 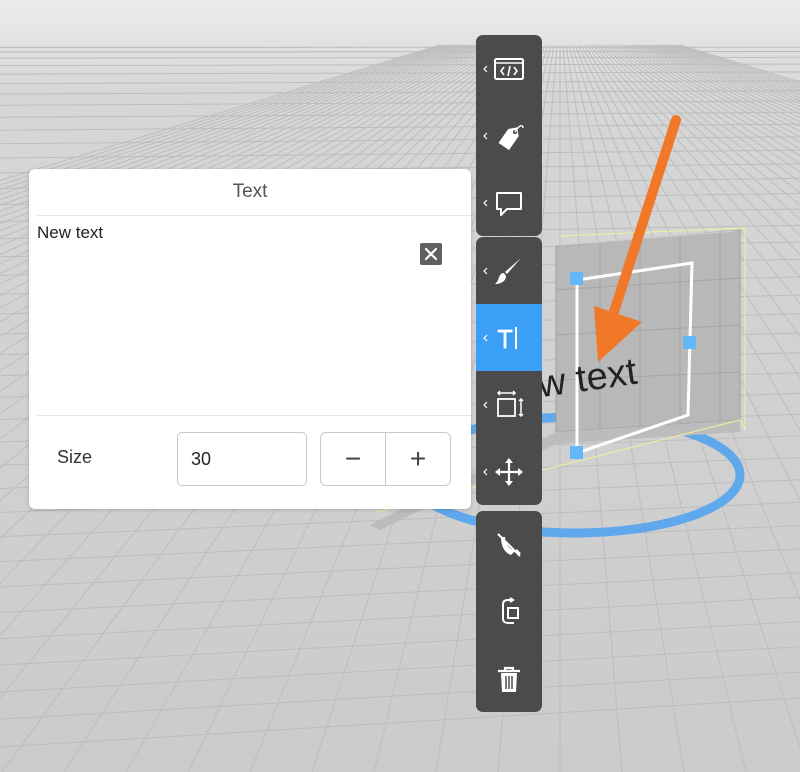 I want to click on close-icon, so click(x=431, y=254).